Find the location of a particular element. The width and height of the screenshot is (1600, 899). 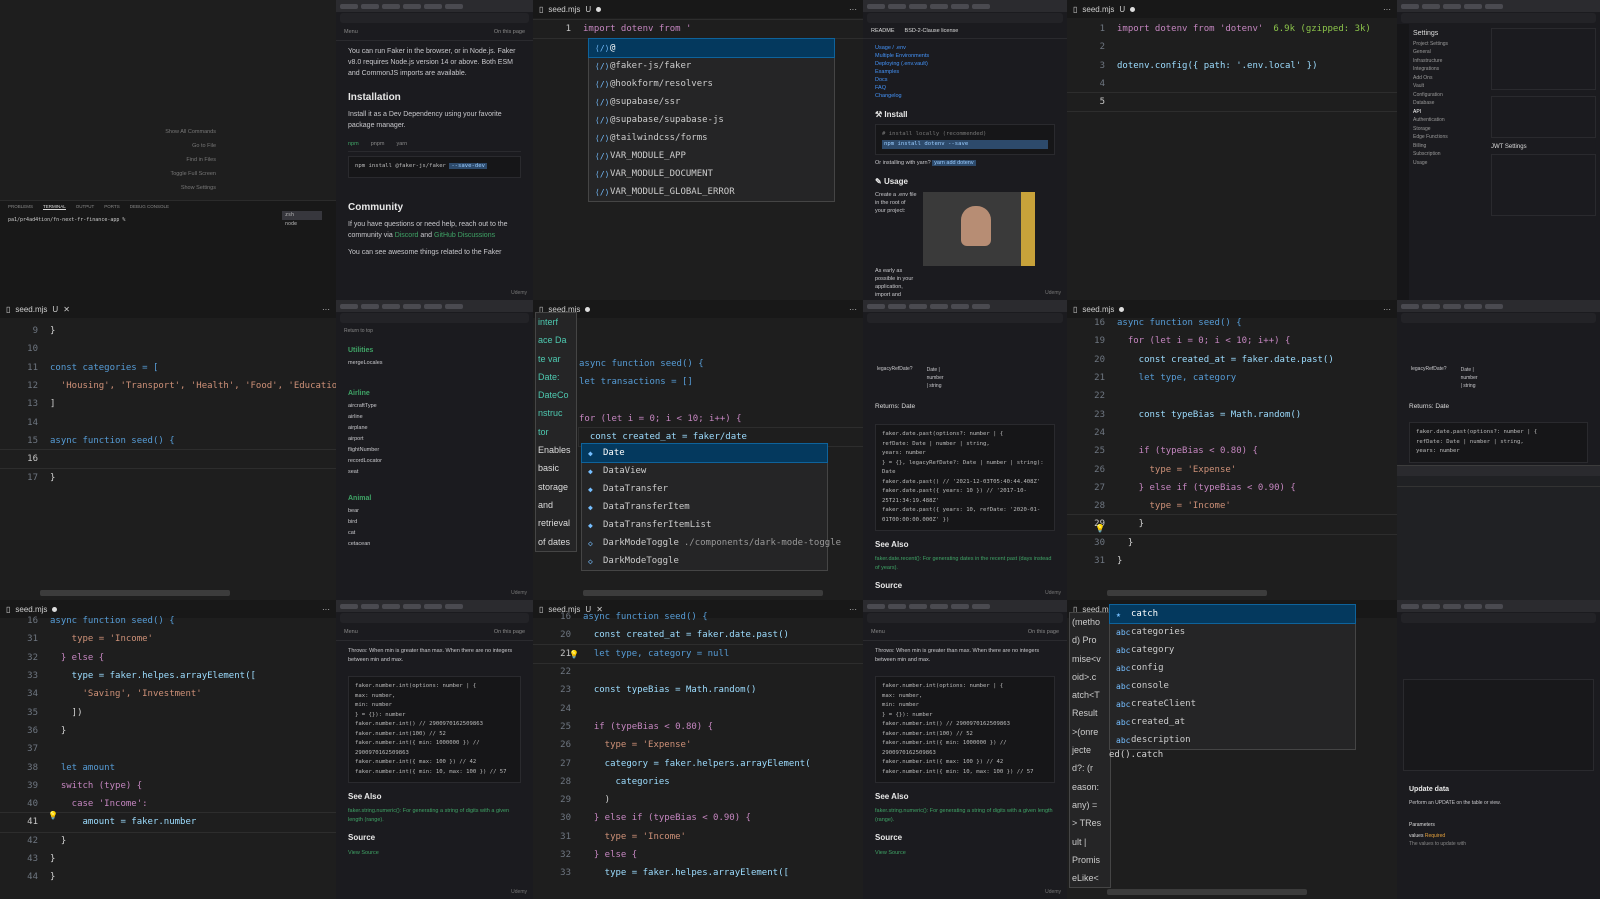

code-line: 16 is located at coordinates (168, 459).